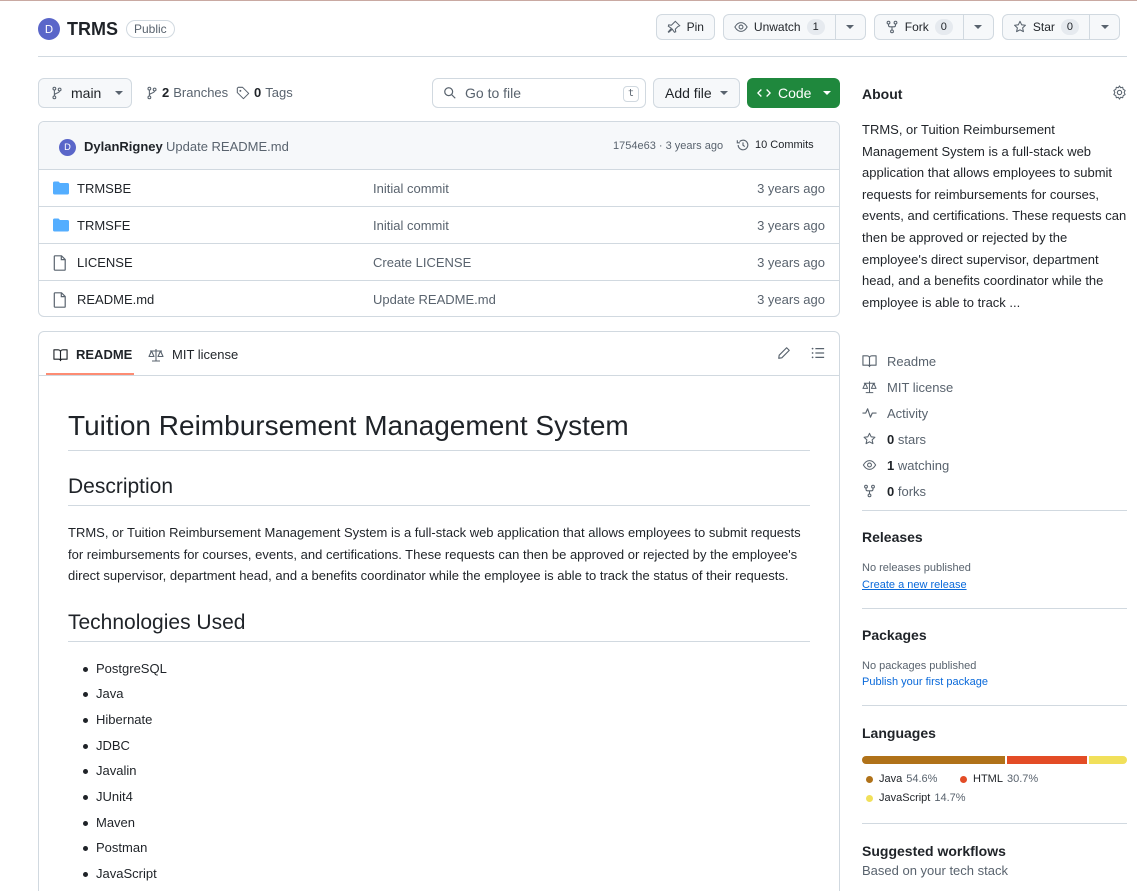  Describe the element at coordinates (193, 354) in the screenshot. I see `tab-license: MIT license` at that location.